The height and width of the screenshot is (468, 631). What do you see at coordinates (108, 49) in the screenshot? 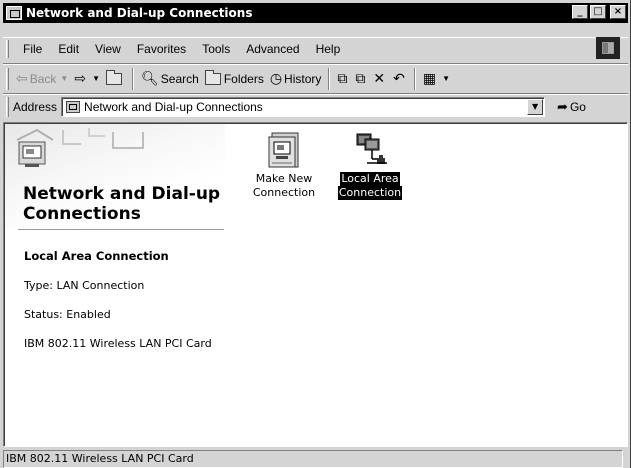
I see `menu-view: View` at bounding box center [108, 49].